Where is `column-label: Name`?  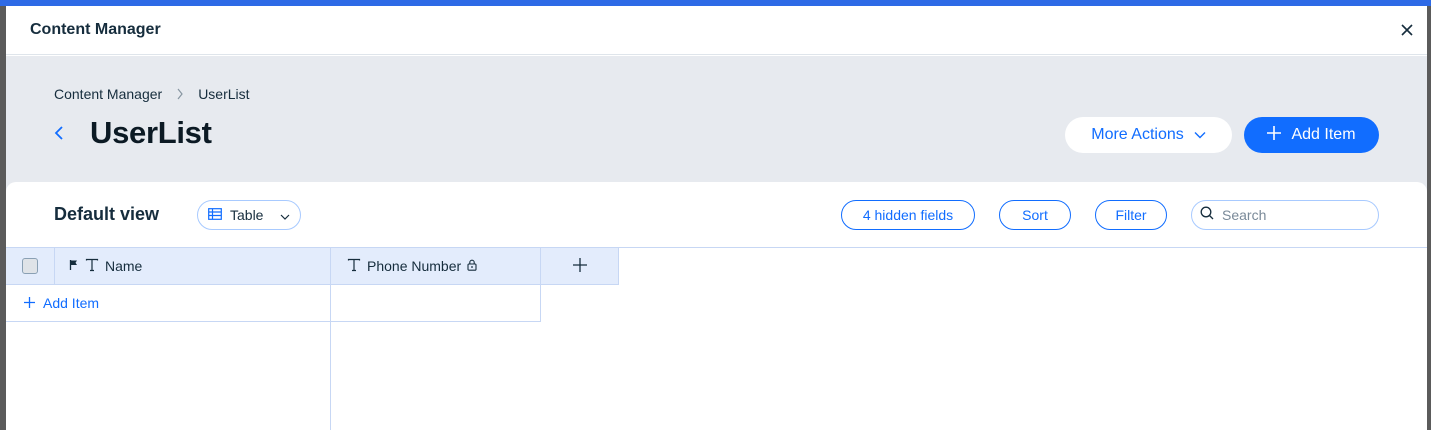 column-label: Name is located at coordinates (124, 266).